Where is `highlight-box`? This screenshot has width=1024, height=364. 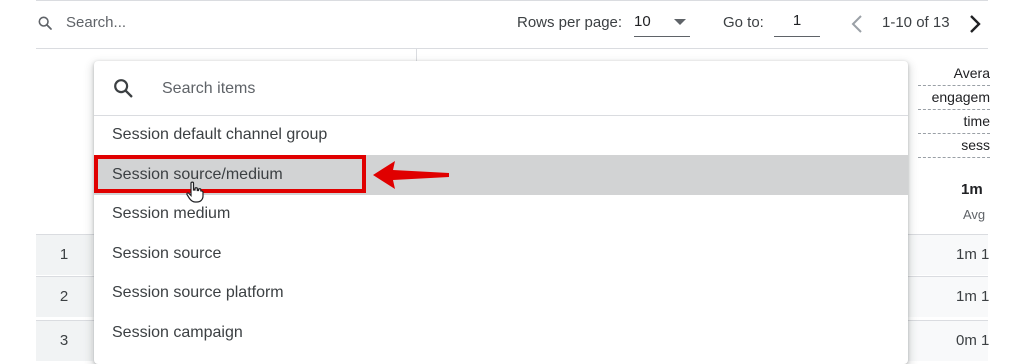 highlight-box is located at coordinates (230, 174).